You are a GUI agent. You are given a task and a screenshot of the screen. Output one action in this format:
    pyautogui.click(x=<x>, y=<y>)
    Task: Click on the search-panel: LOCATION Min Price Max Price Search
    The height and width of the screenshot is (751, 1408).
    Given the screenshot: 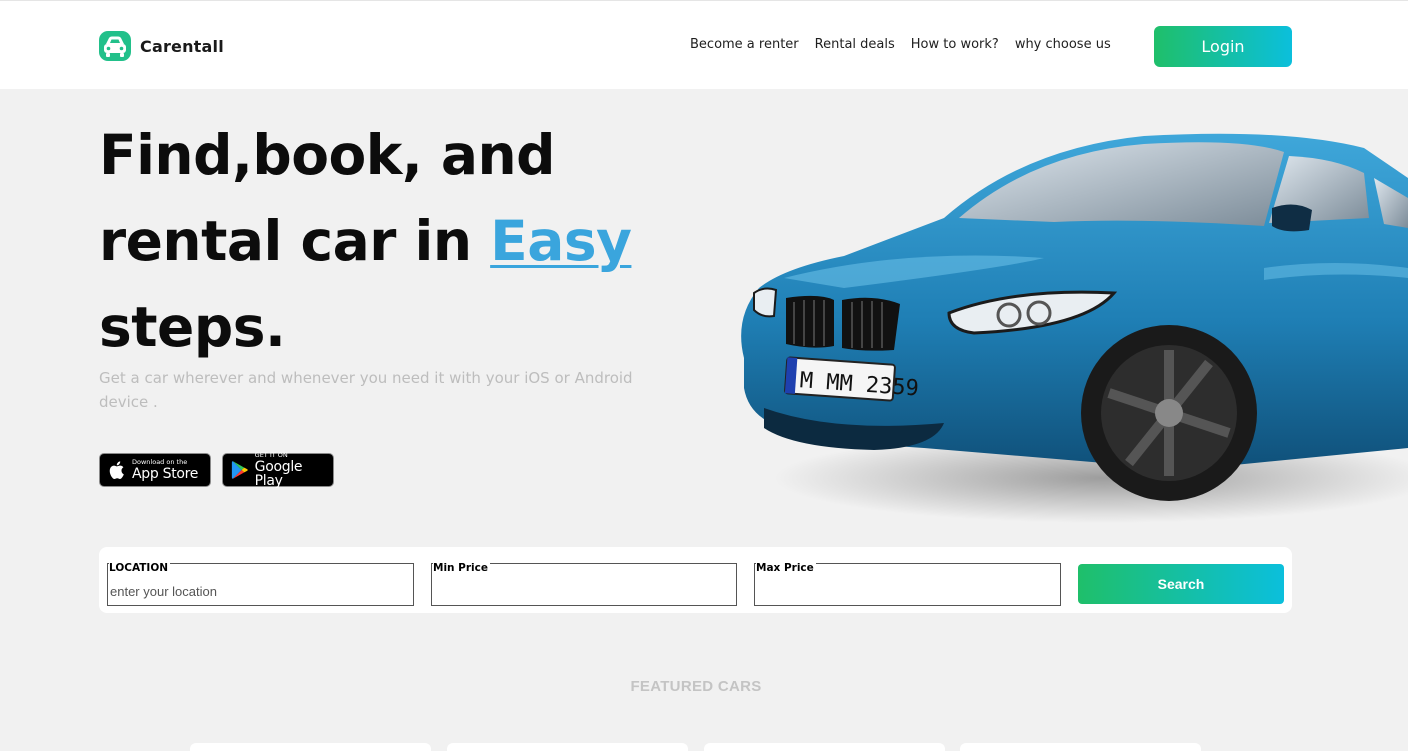 What is the action you would take?
    pyautogui.click(x=695, y=580)
    